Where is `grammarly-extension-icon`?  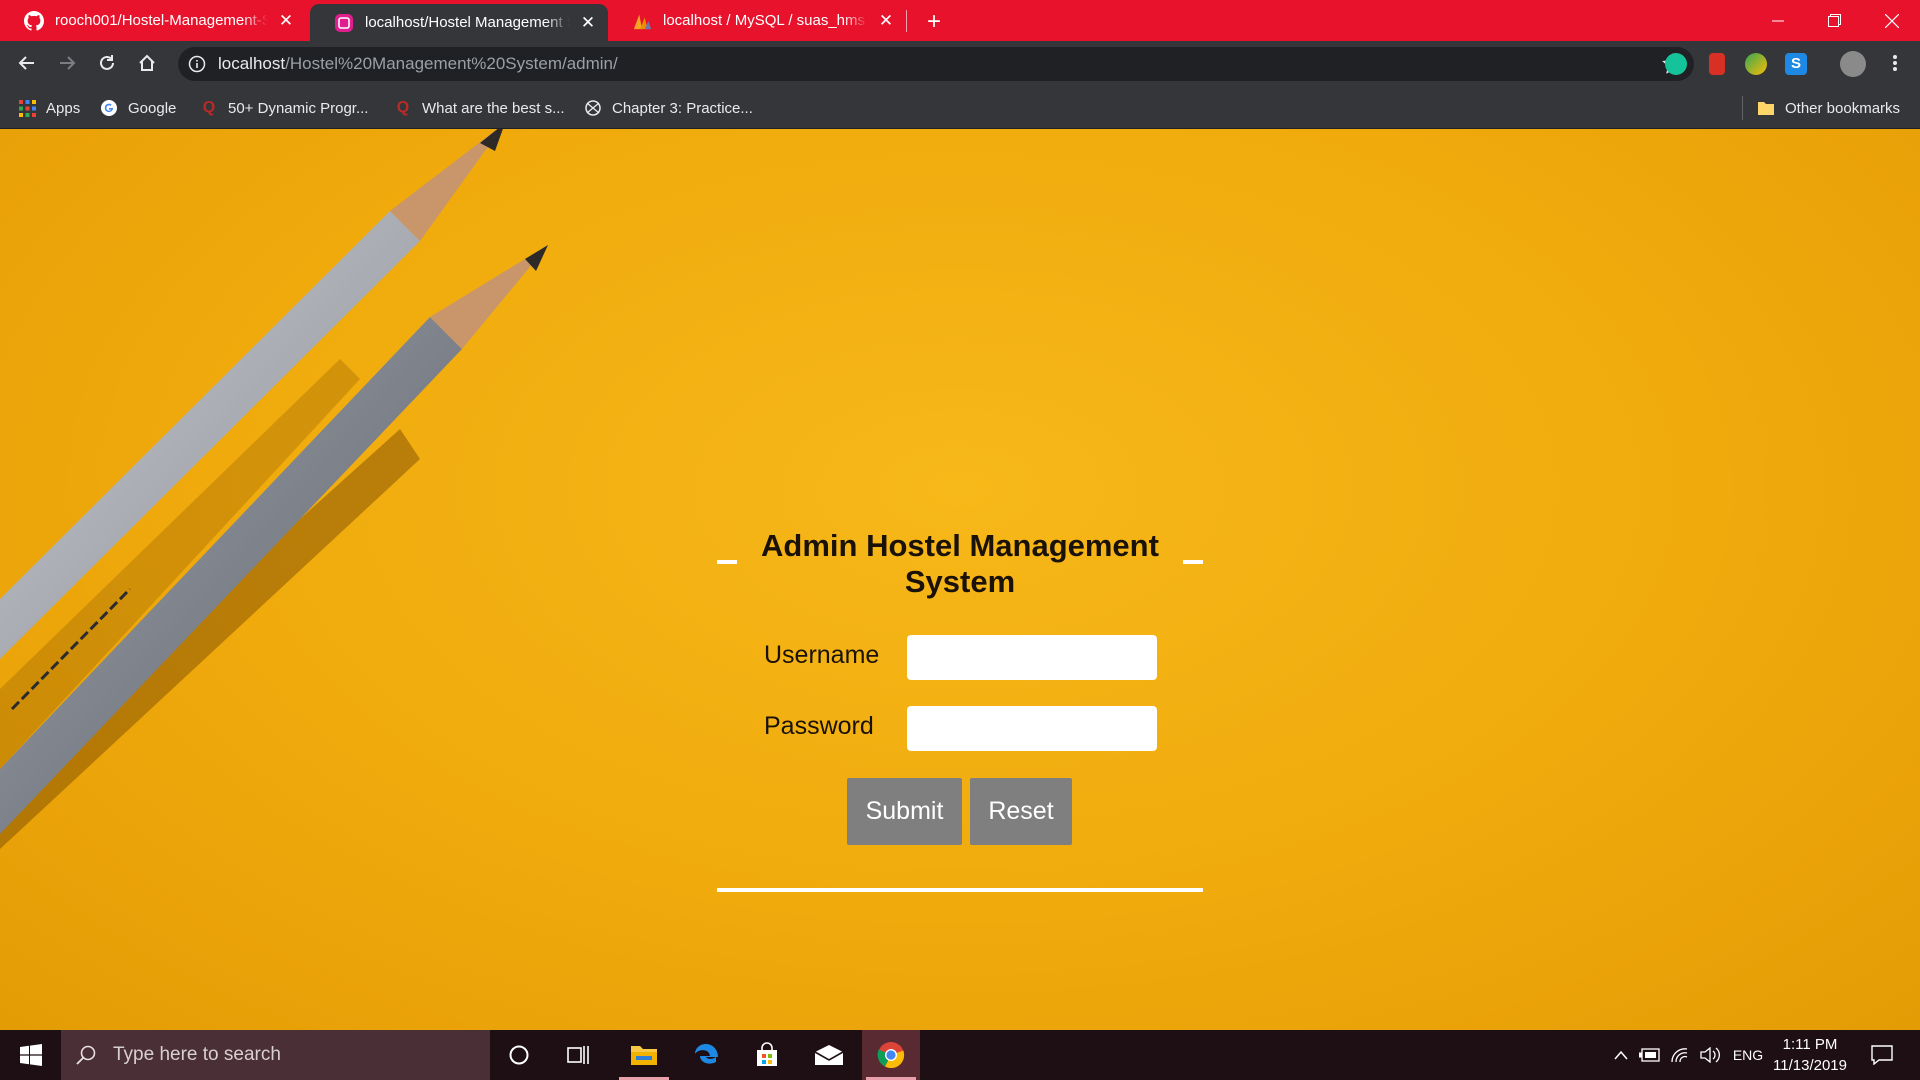
grammarly-extension-icon is located at coordinates (1676, 64).